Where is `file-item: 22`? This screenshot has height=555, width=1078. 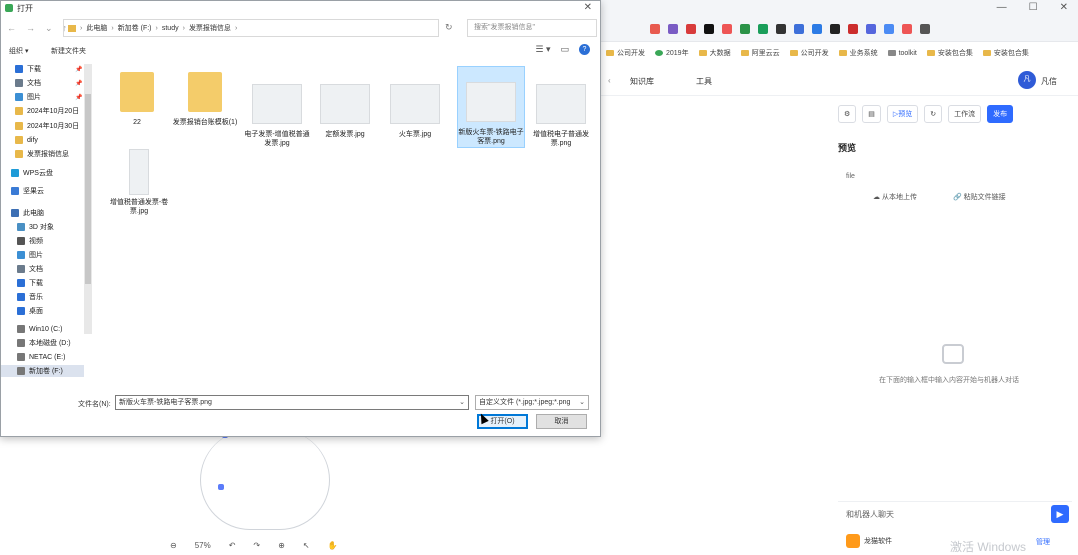 file-item: 22 is located at coordinates (137, 98).